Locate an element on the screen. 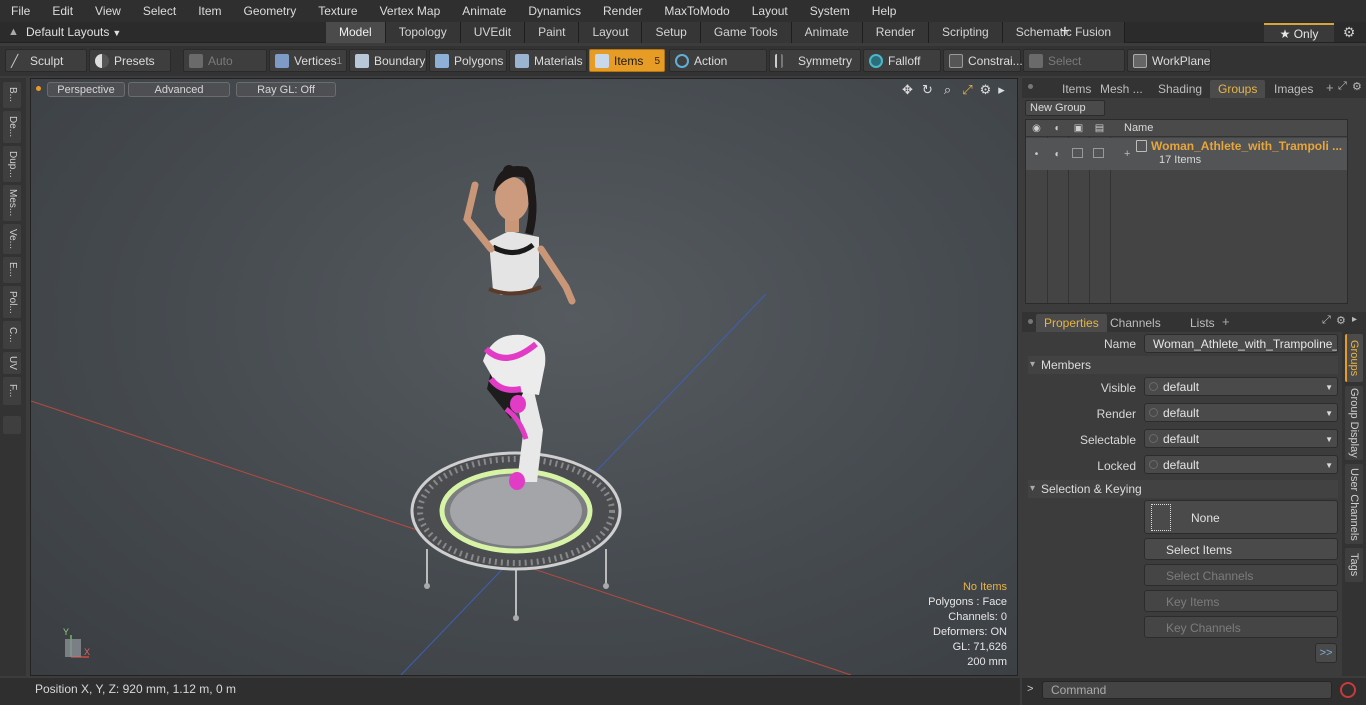  more-options-button: >> is located at coordinates (1326, 653).